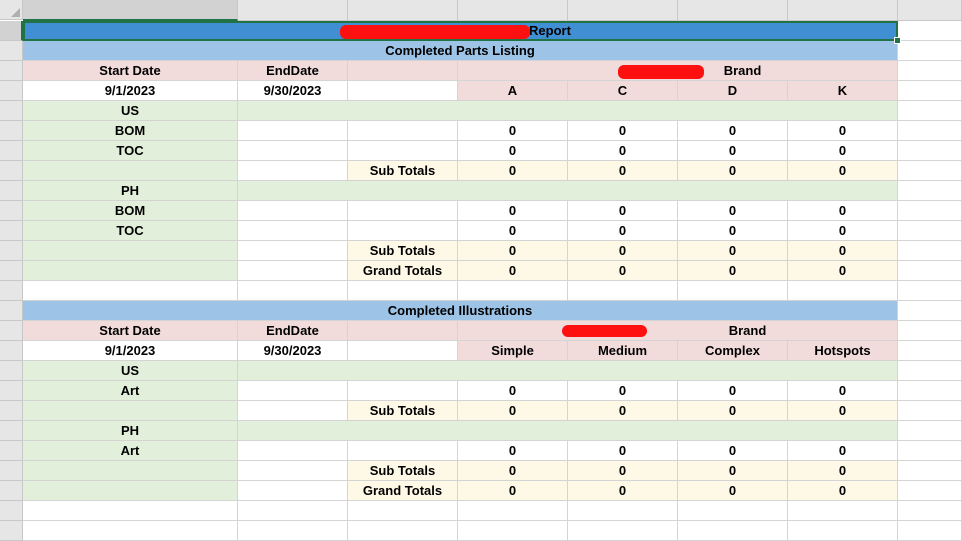  Describe the element at coordinates (843, 91) in the screenshot. I see `parts-col-header: K` at that location.